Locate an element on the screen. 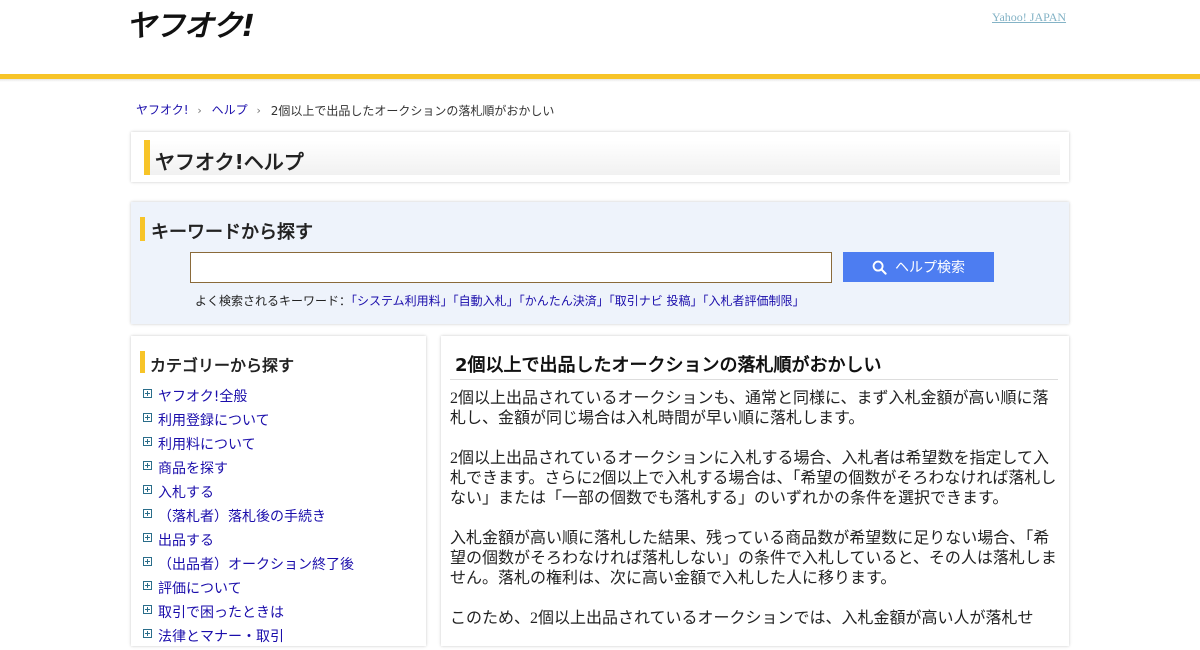 The height and width of the screenshot is (650, 1200). category-link: （落札者）落札後の手続き is located at coordinates (242, 516).